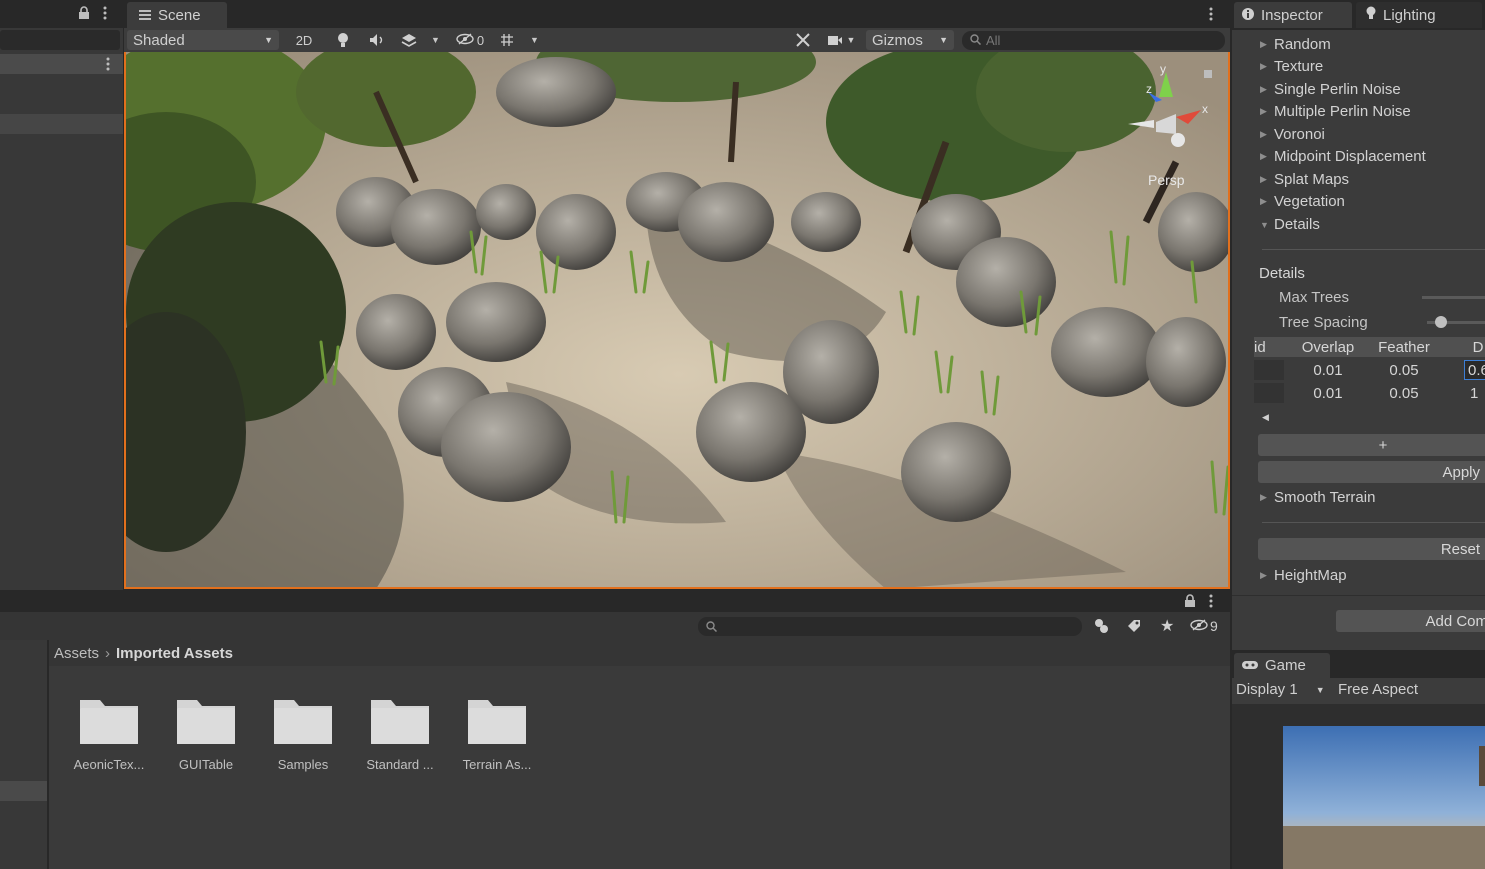 The image size is (1485, 869). I want to click on hidden-icon, so click(465, 40).